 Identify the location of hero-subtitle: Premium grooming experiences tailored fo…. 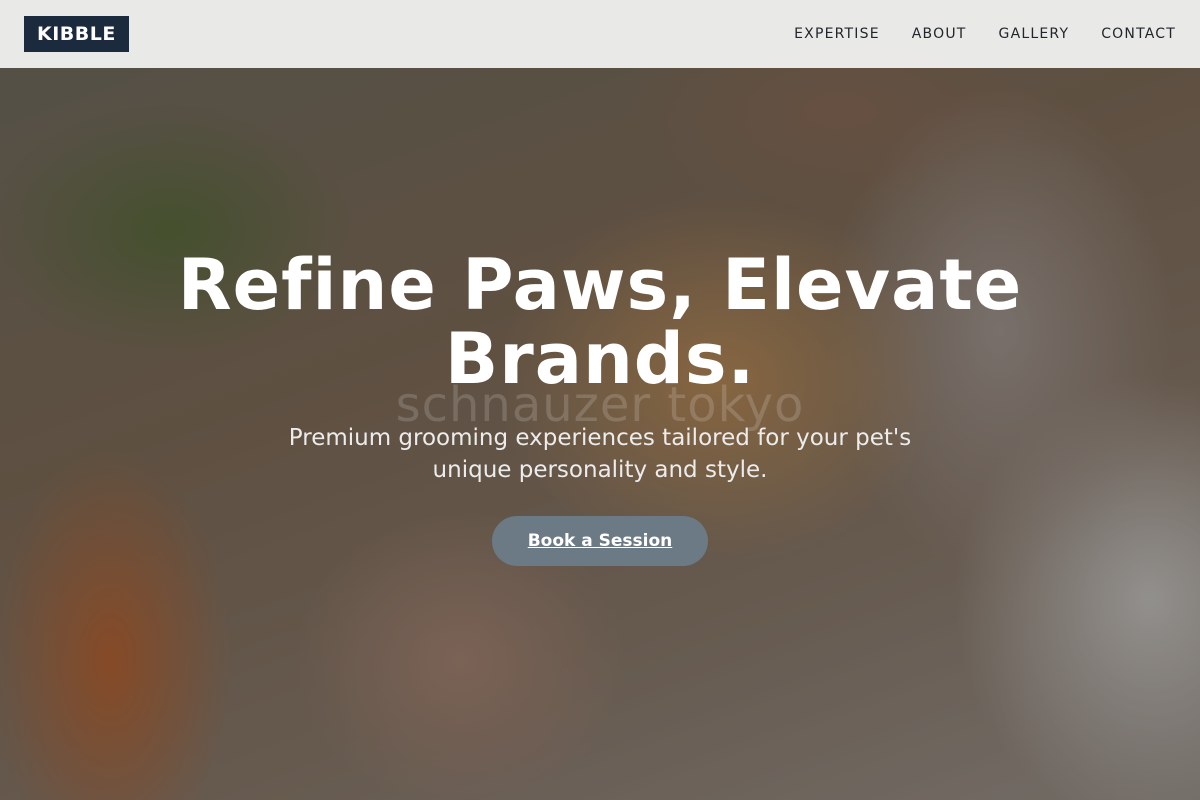
(600, 454).